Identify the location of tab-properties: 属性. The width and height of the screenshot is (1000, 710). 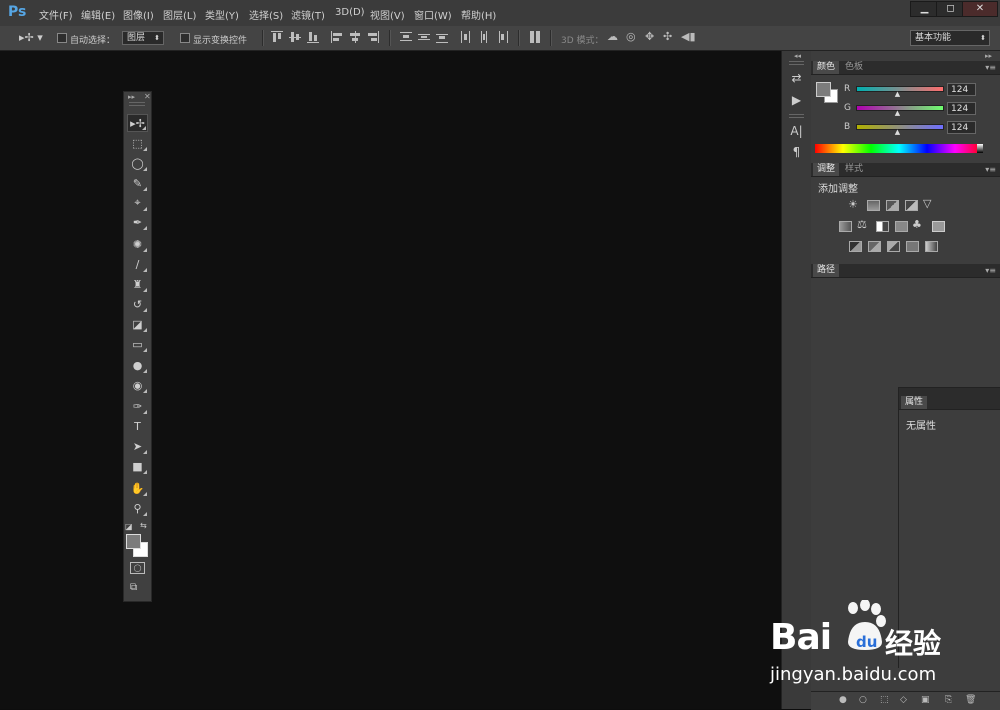
(914, 402).